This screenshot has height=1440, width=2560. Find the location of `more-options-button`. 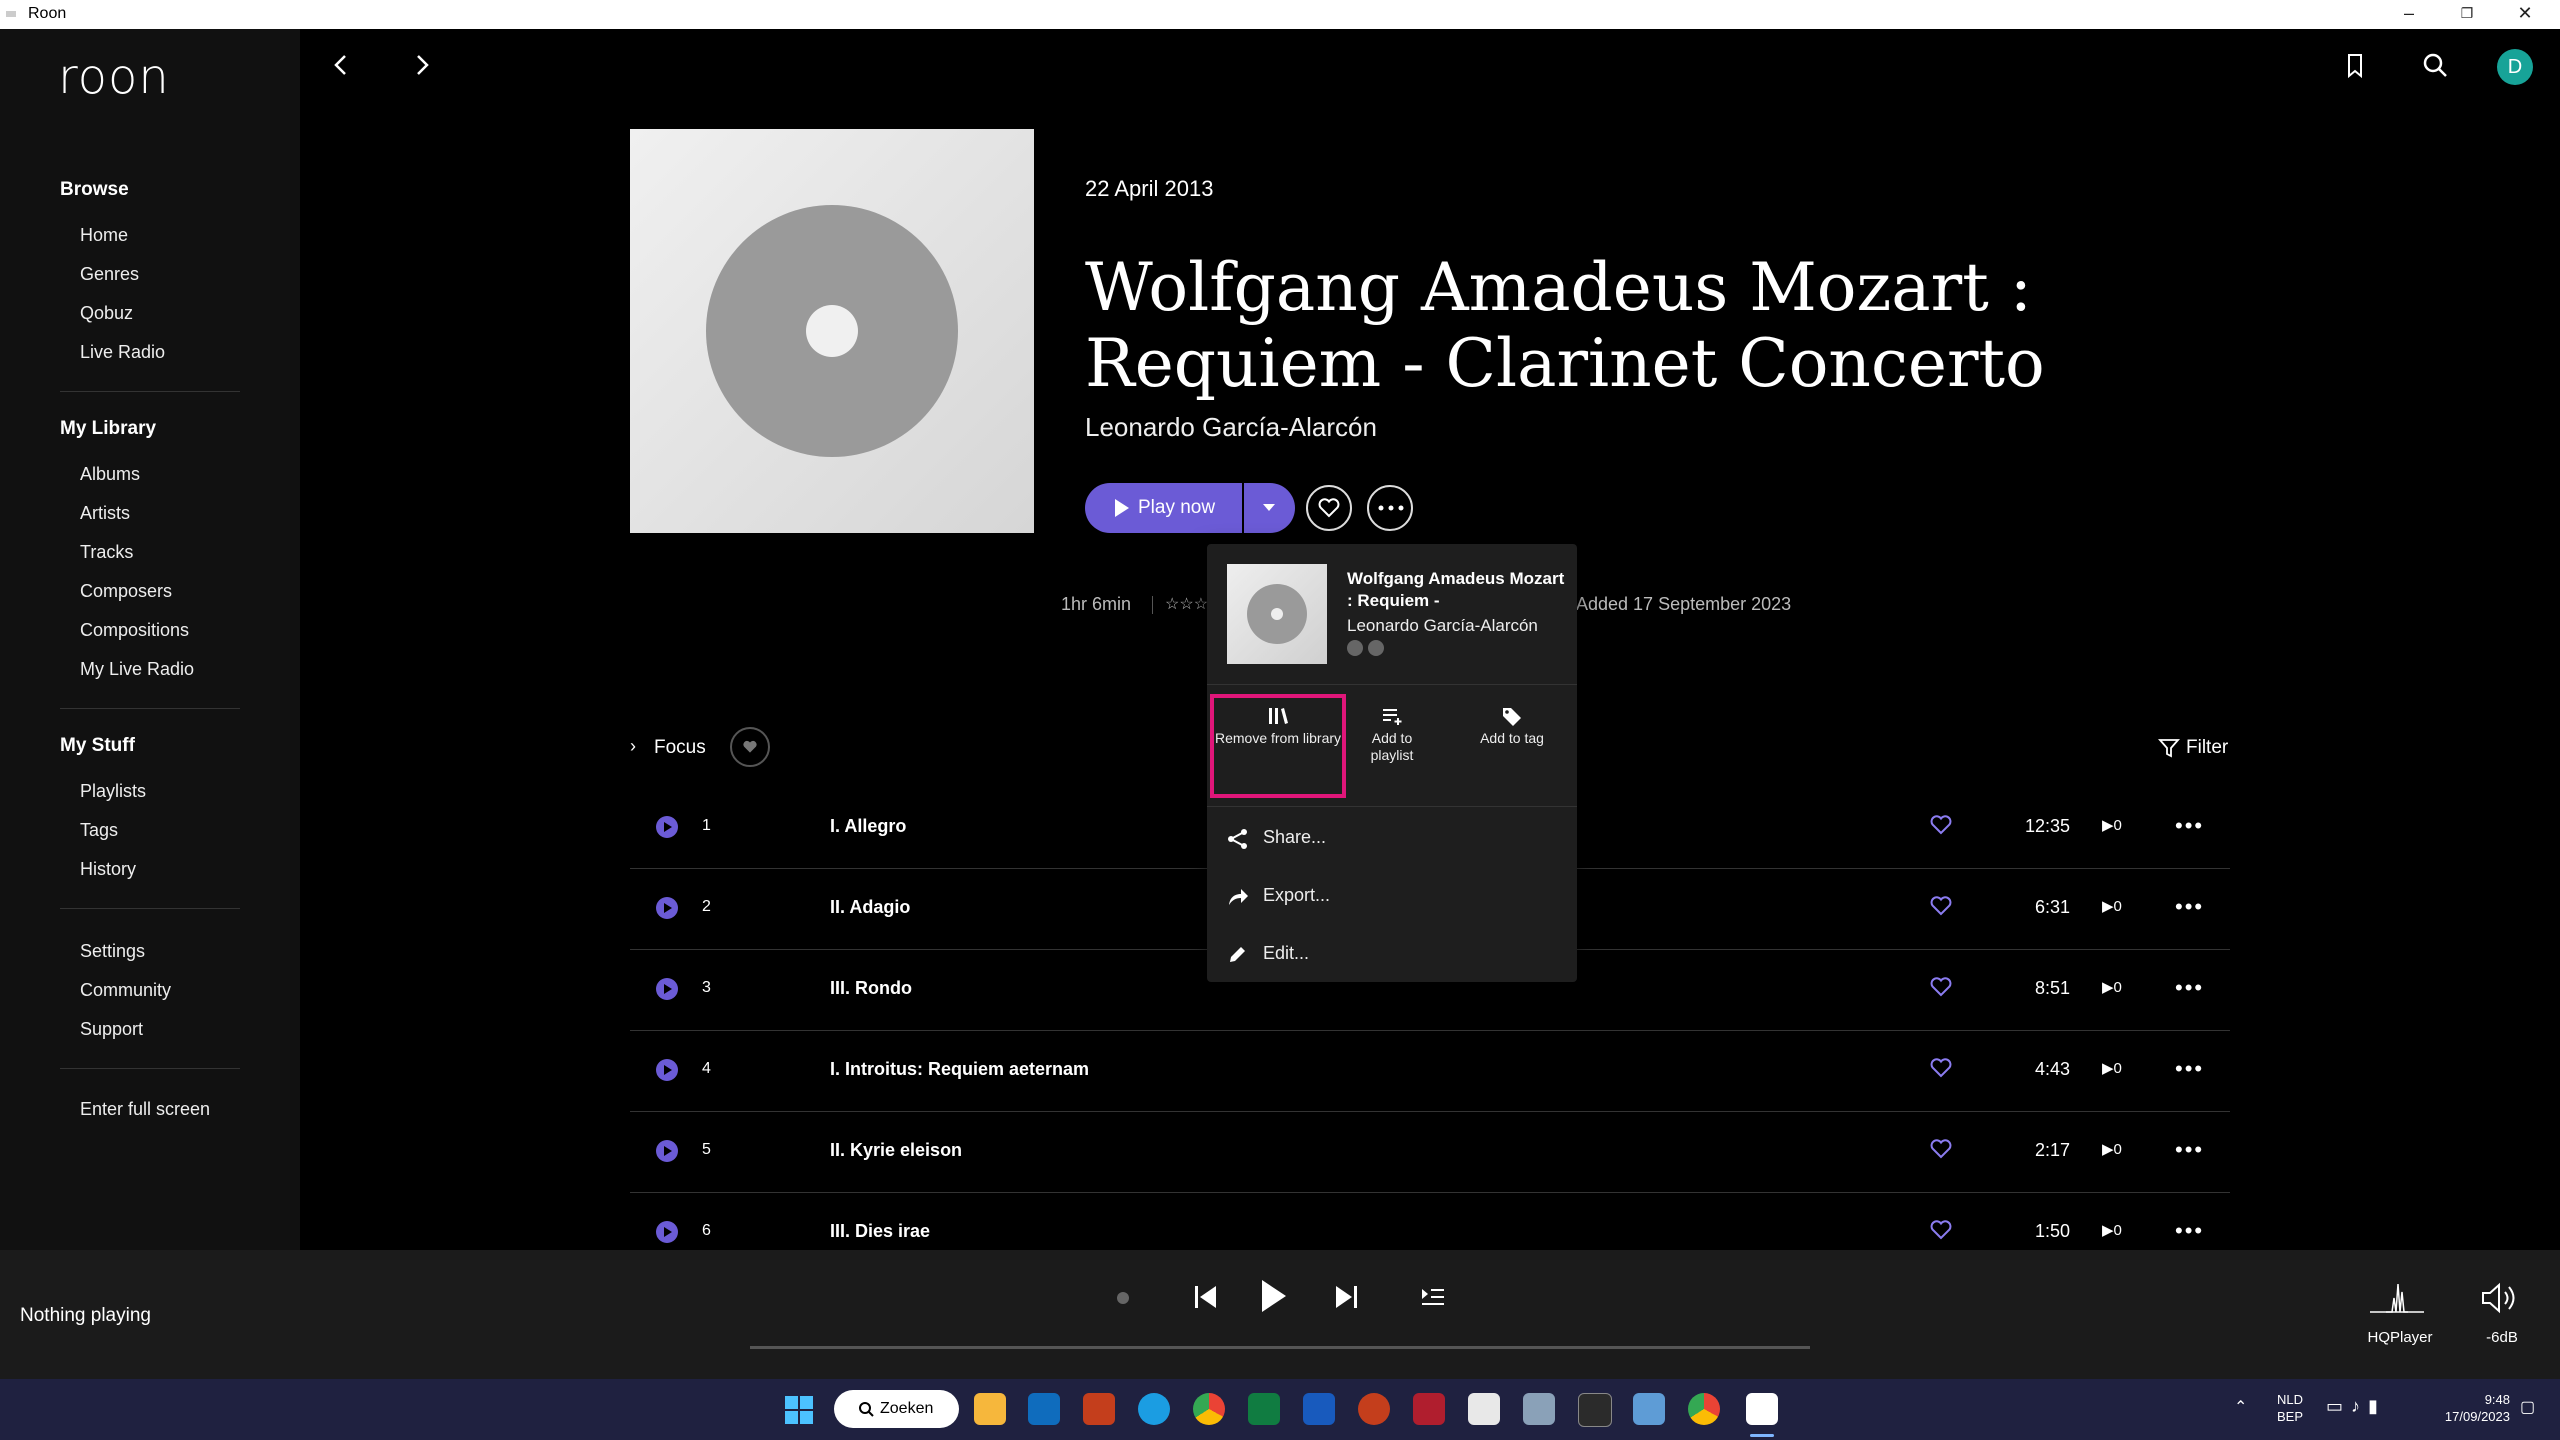

more-options-button is located at coordinates (1390, 508).